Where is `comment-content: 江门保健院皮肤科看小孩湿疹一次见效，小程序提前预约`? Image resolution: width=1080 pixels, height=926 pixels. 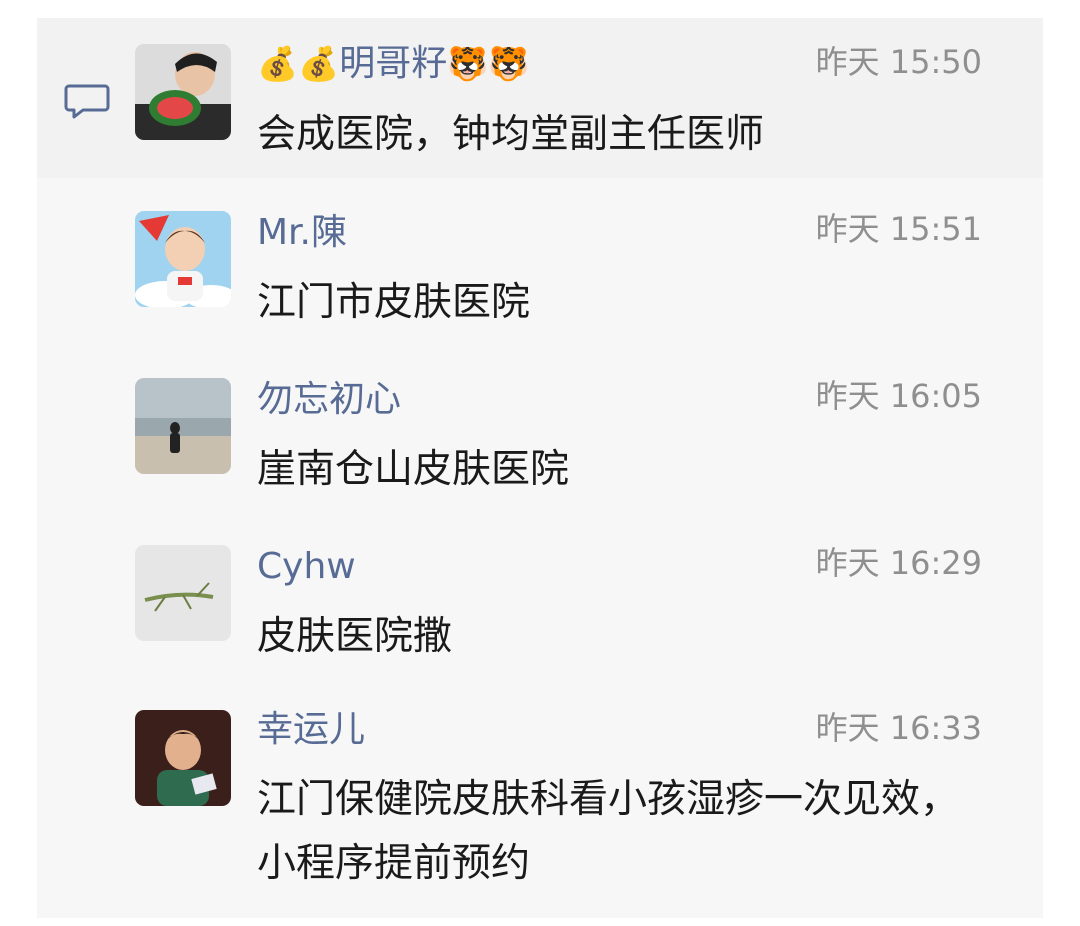
comment-content: 江门保健院皮肤科看小孩湿疹一次见效，小程序提前预约 is located at coordinates (608, 831).